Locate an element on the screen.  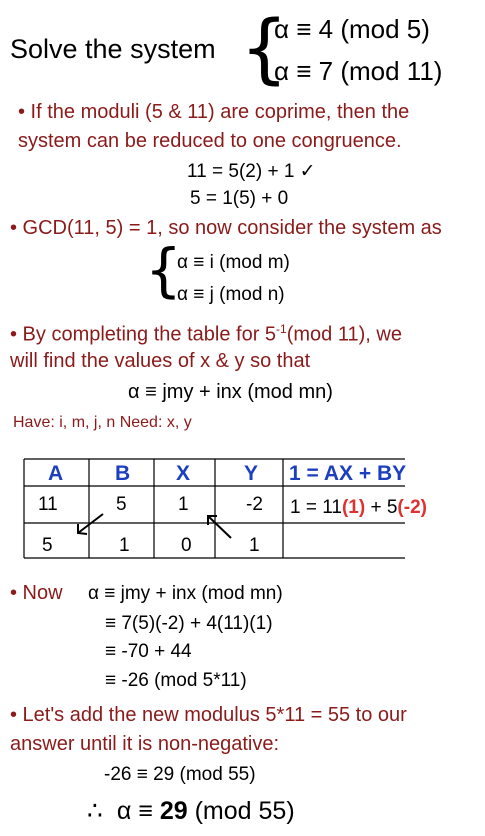
table-header-x: X is located at coordinates (183, 473).